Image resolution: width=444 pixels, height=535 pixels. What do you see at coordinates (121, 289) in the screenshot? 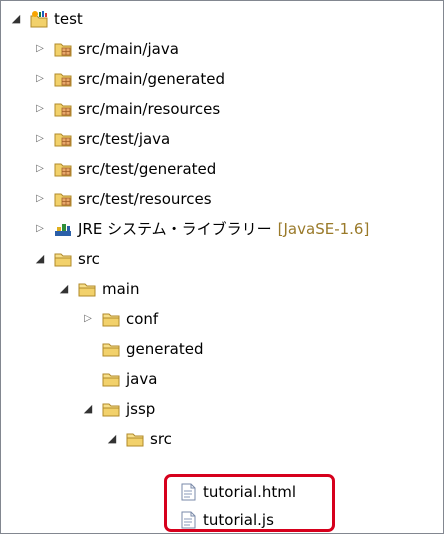
I see `main-folder-label: main` at bounding box center [121, 289].